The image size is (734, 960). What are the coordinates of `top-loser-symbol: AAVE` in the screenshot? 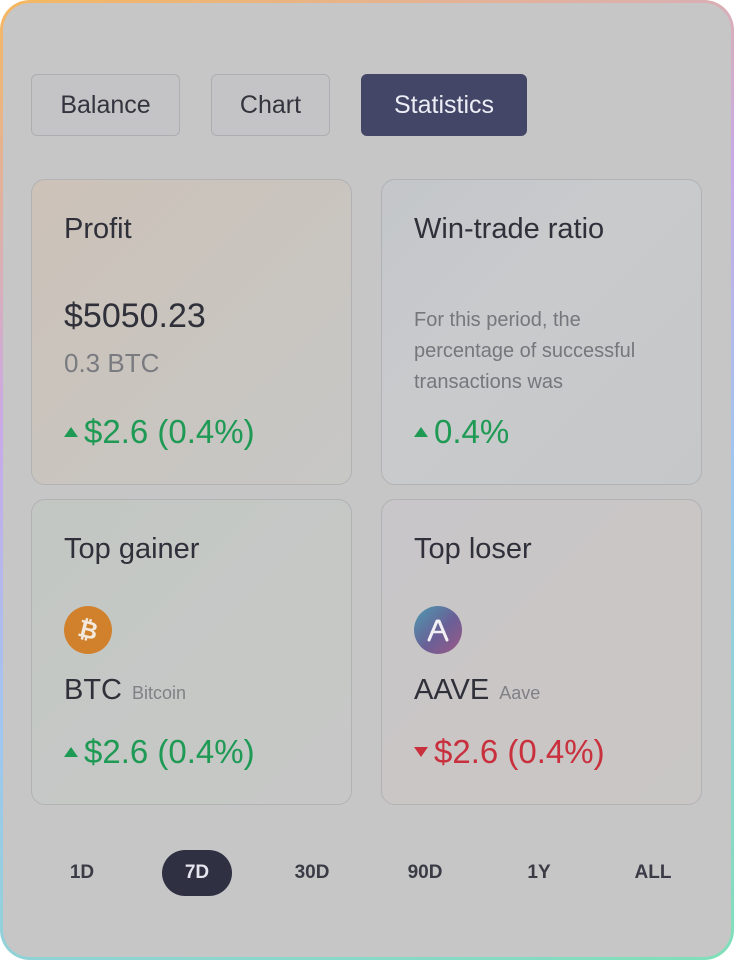 It's located at (452, 690).